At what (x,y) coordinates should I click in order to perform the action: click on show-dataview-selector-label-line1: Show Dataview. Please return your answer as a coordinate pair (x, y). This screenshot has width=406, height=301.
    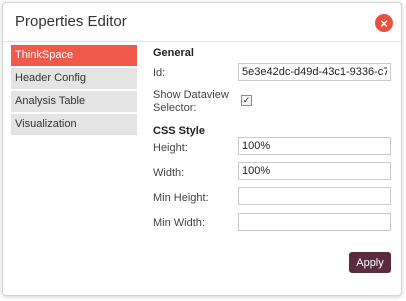
    Looking at the image, I should click on (191, 95).